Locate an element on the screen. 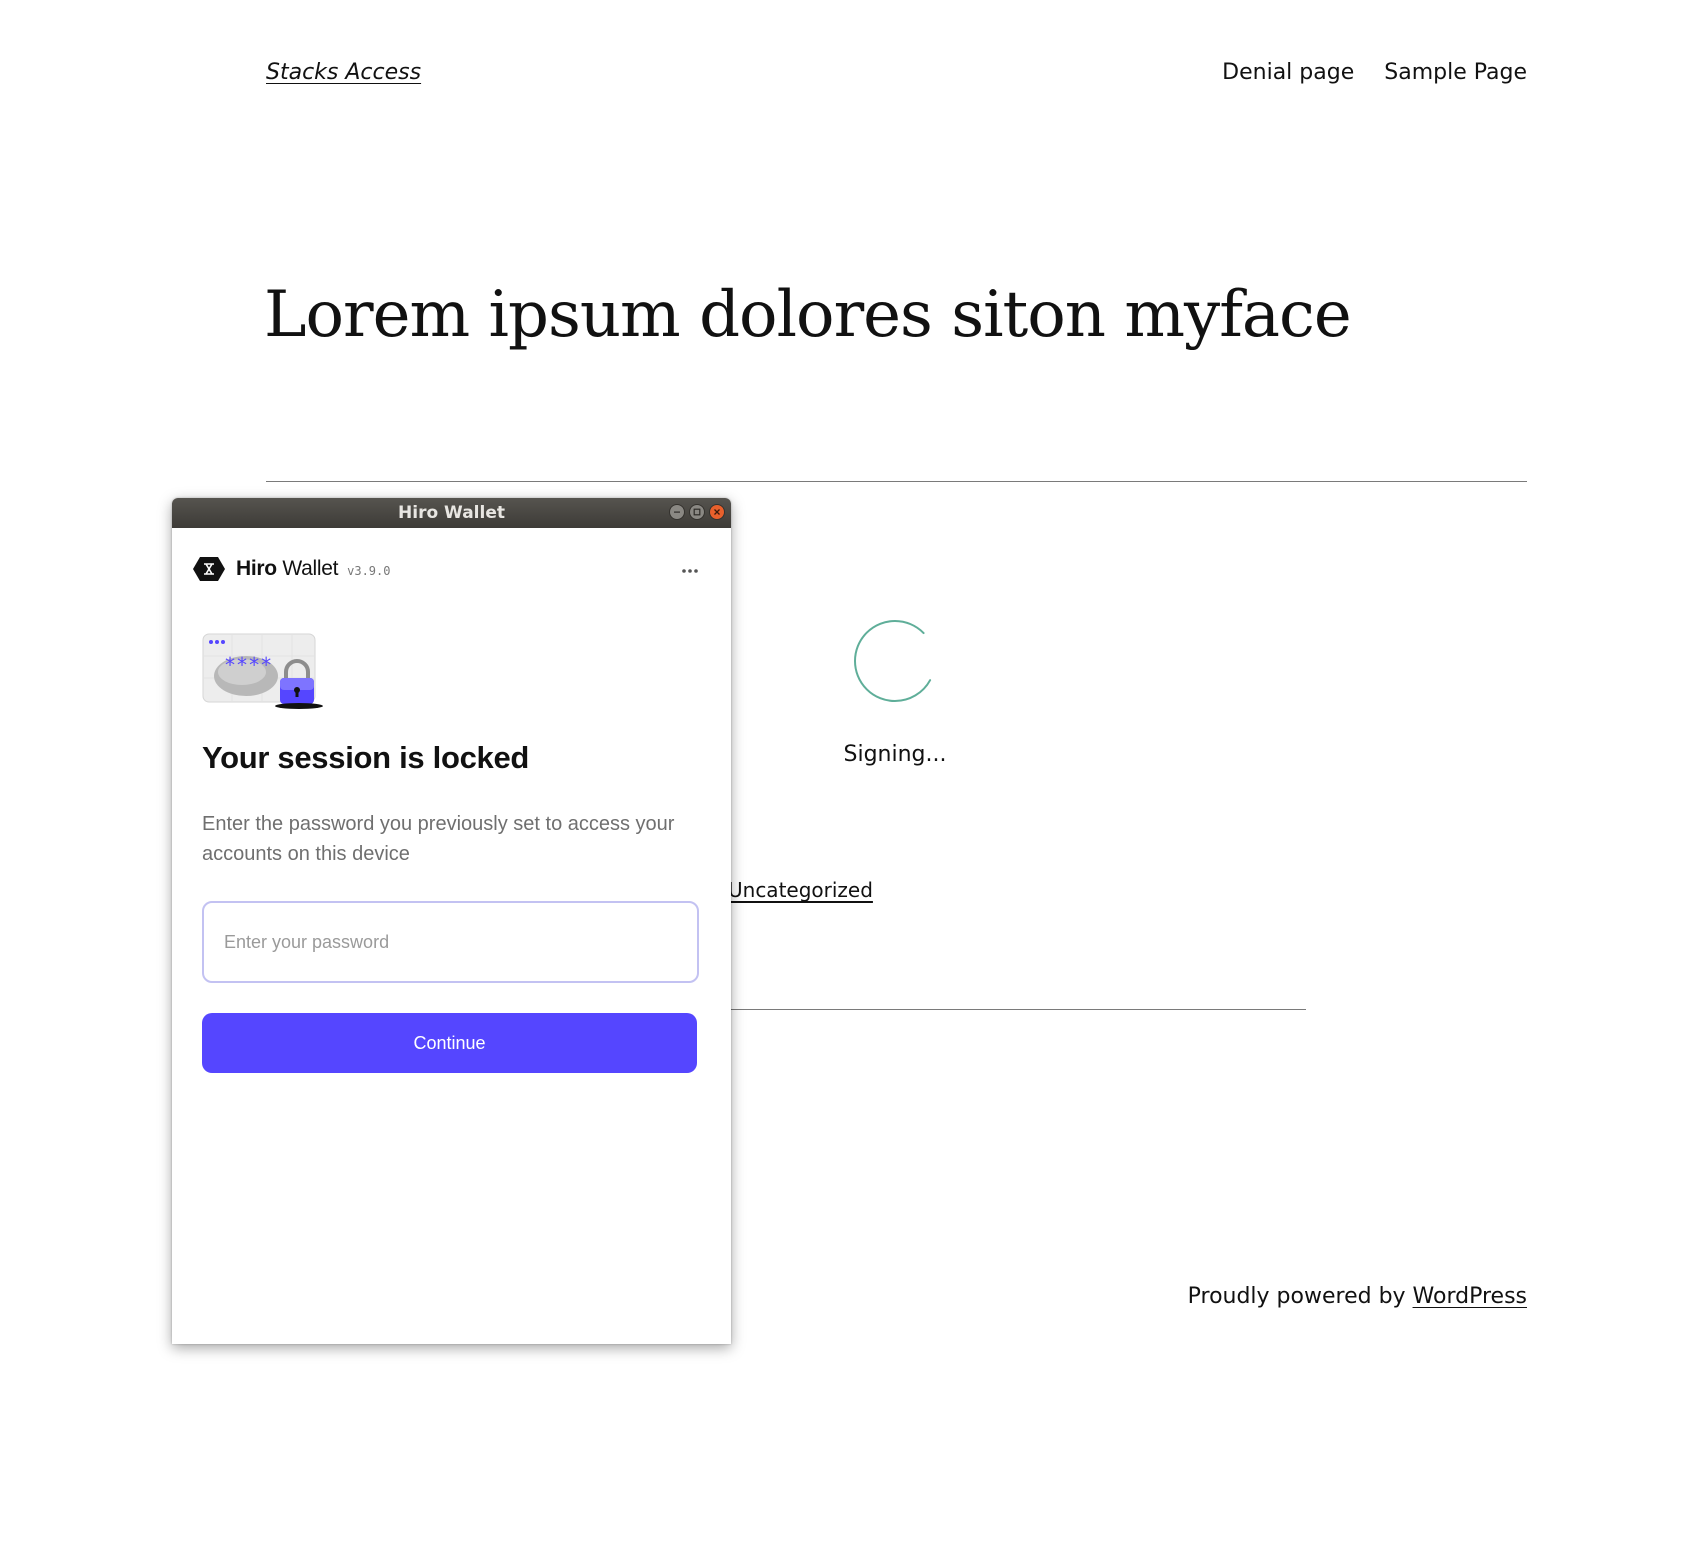 The height and width of the screenshot is (1558, 1693). footer-text: Proudly powered by is located at coordinates (1300, 1296).